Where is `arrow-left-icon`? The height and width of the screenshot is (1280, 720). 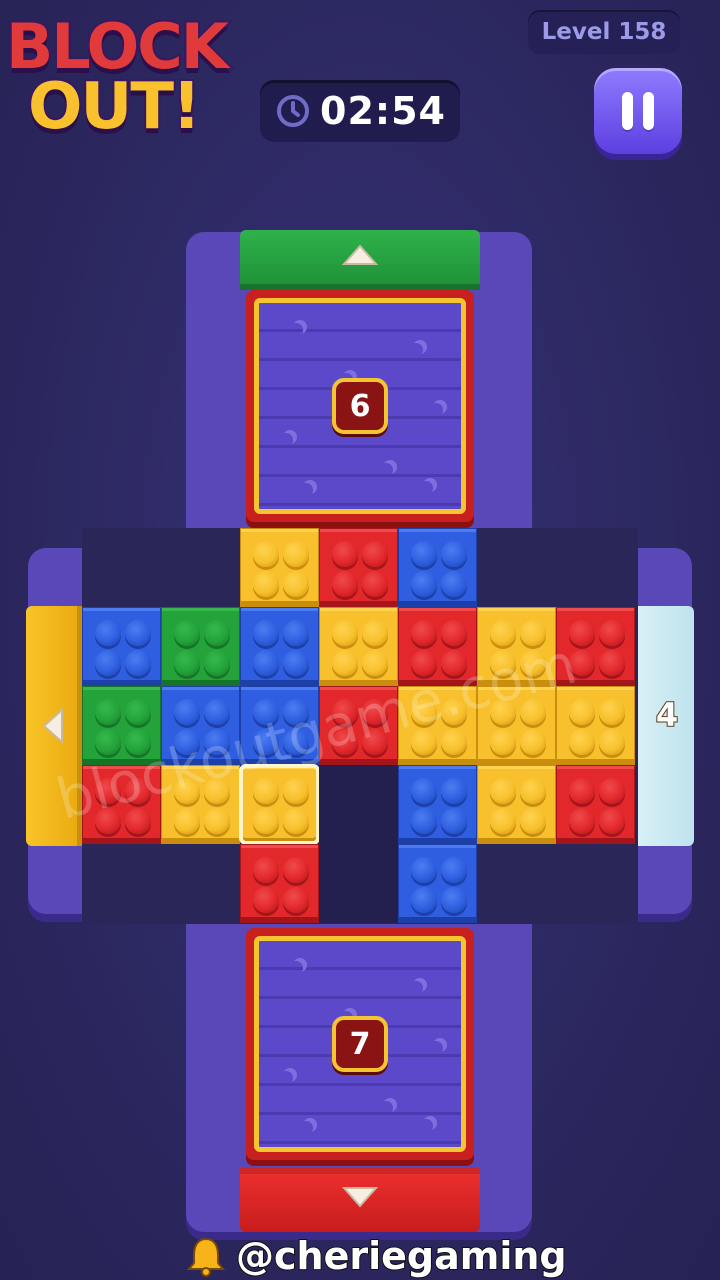
arrow-left-icon is located at coordinates (52, 726).